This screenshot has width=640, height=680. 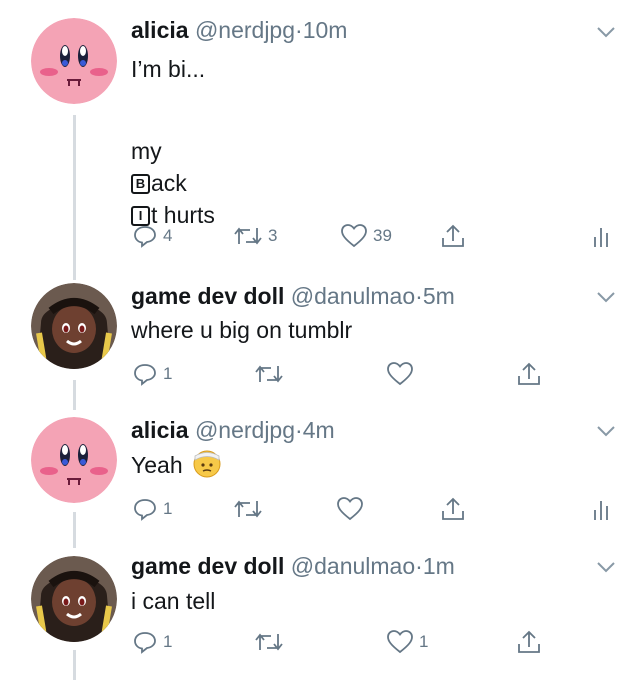 What do you see at coordinates (439, 566) in the screenshot?
I see `timestamp: 1m` at bounding box center [439, 566].